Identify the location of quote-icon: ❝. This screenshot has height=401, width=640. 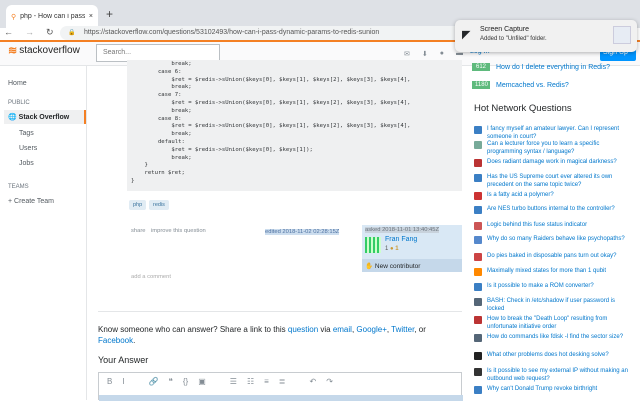
(171, 381).